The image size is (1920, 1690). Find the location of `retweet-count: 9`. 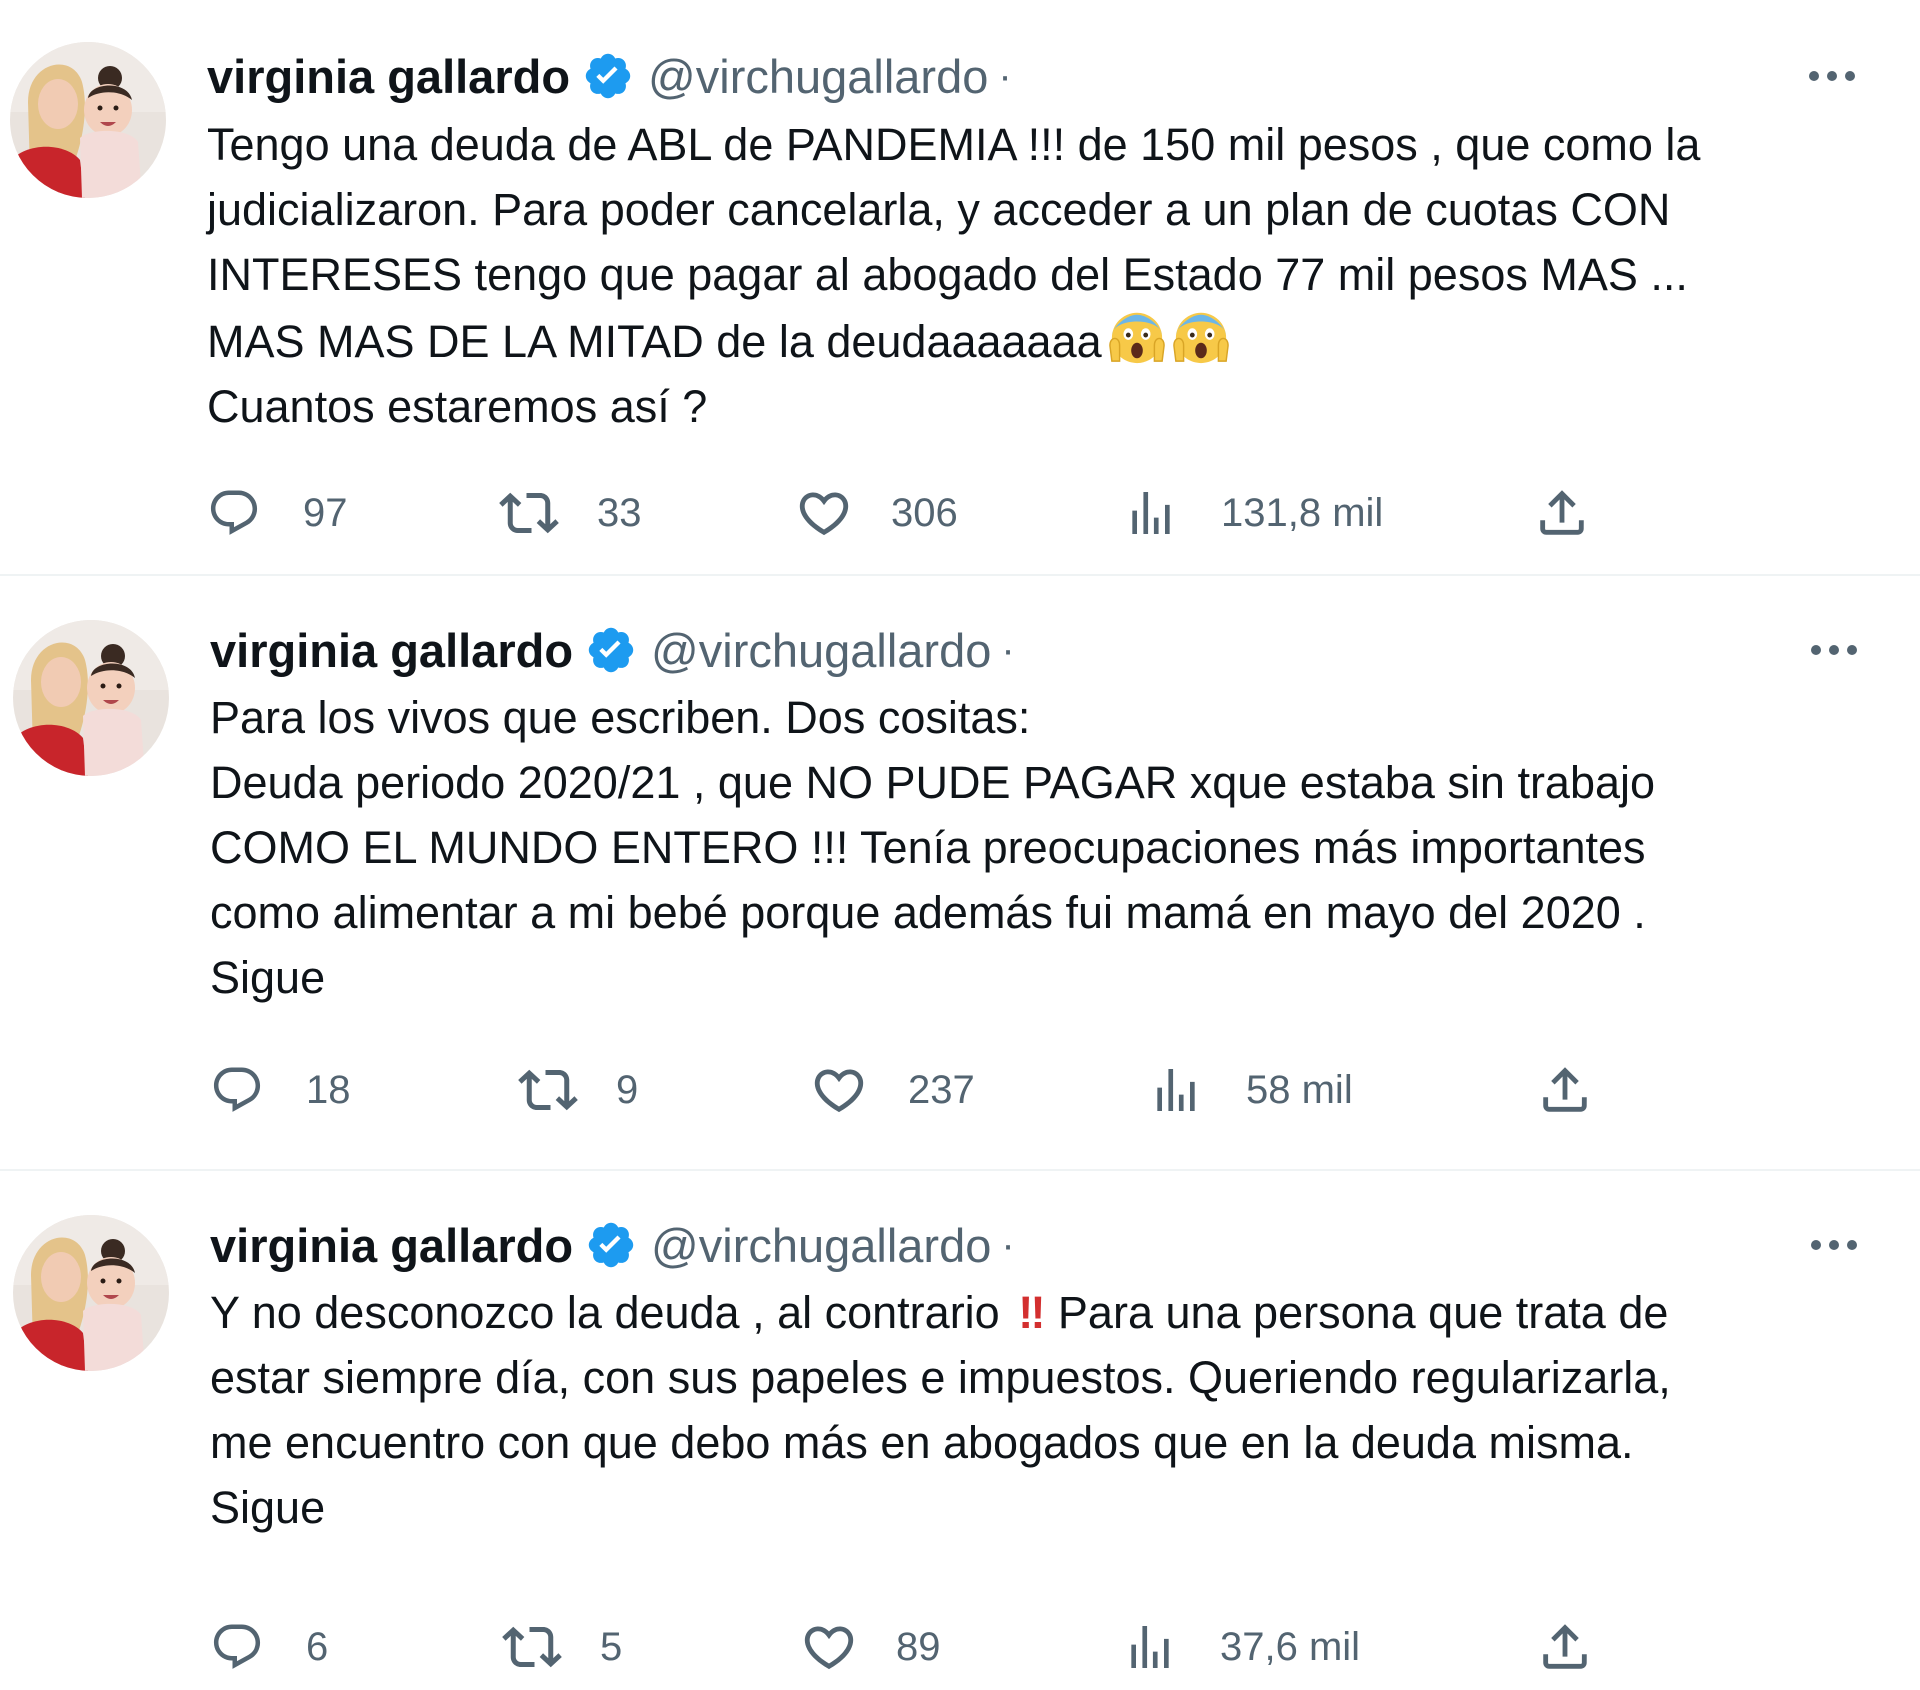

retweet-count: 9 is located at coordinates (627, 1089).